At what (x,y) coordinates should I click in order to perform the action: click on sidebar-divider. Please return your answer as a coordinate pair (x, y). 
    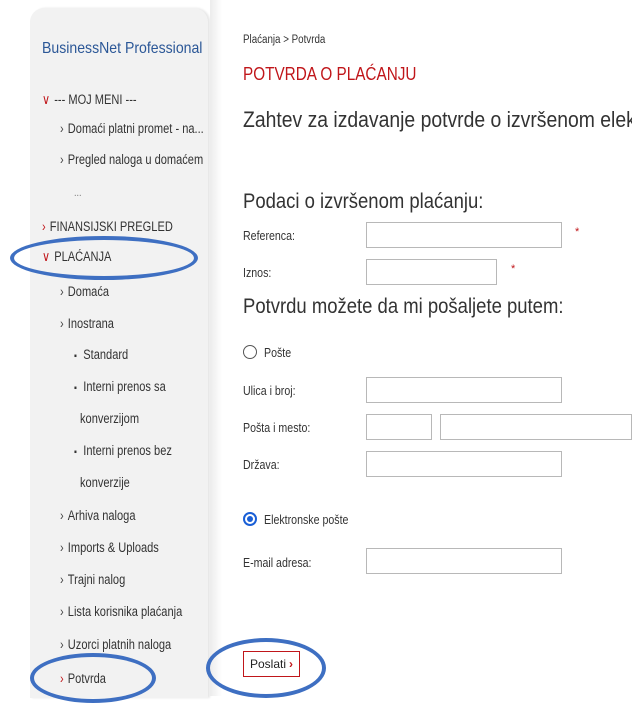
    Looking at the image, I should click on (216, 348).